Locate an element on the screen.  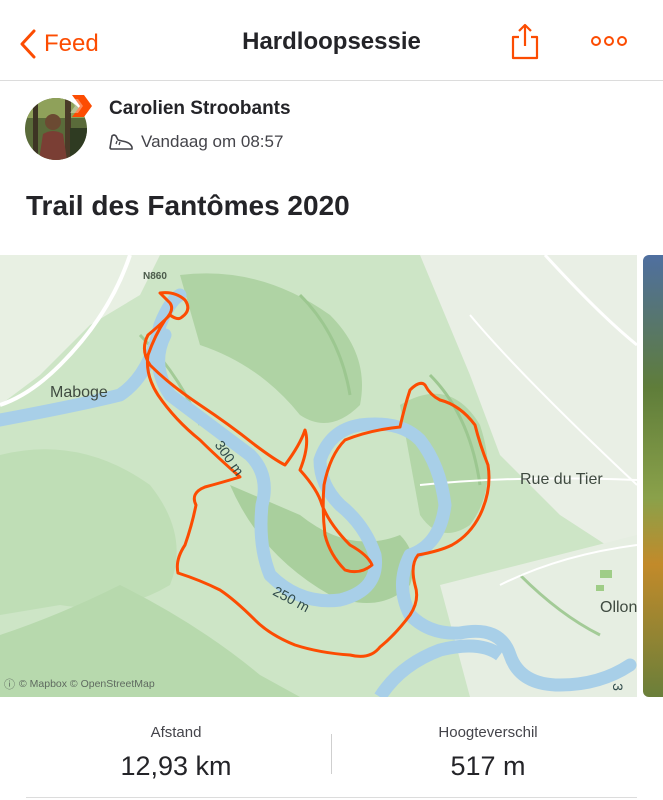
stat-value: 12,93 km is located at coordinates (176, 766).